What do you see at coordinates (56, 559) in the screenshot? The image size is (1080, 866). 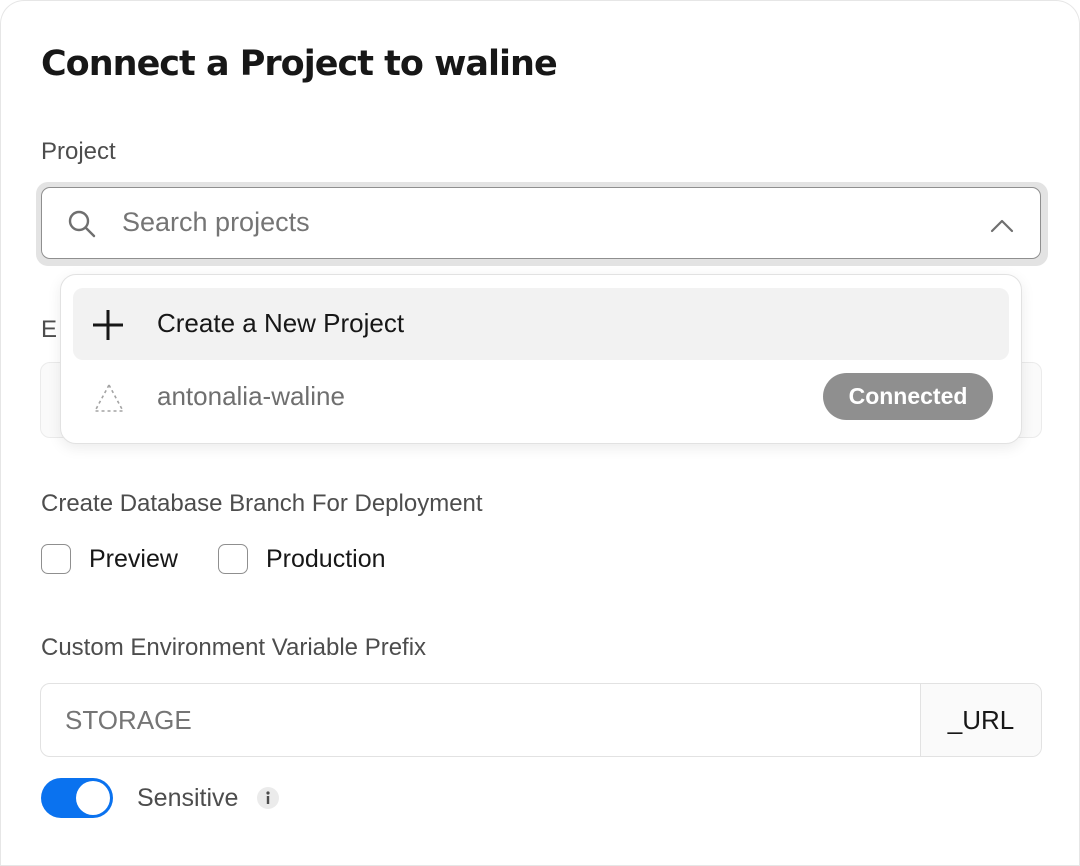 I see `preview-checkbox` at bounding box center [56, 559].